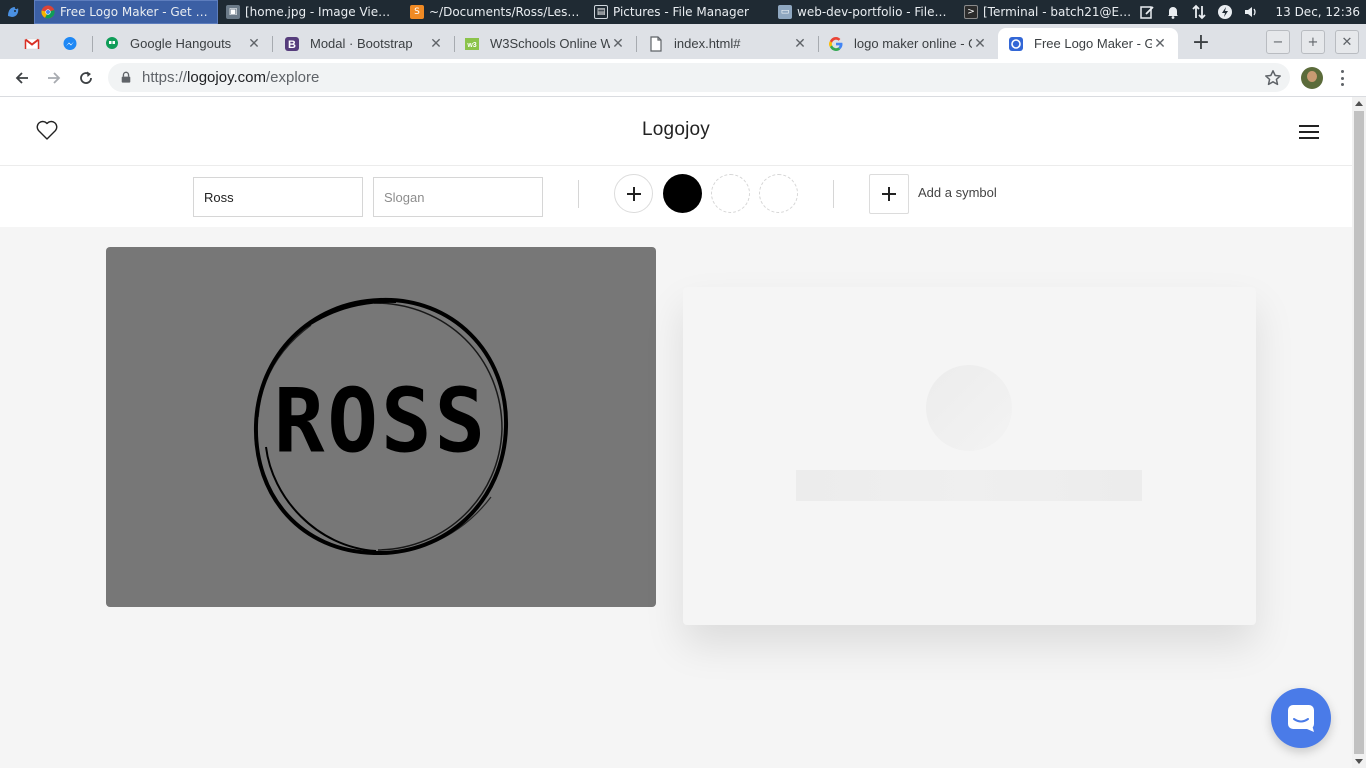 The image size is (1366, 768). I want to click on bell-icon, so click(1173, 12).